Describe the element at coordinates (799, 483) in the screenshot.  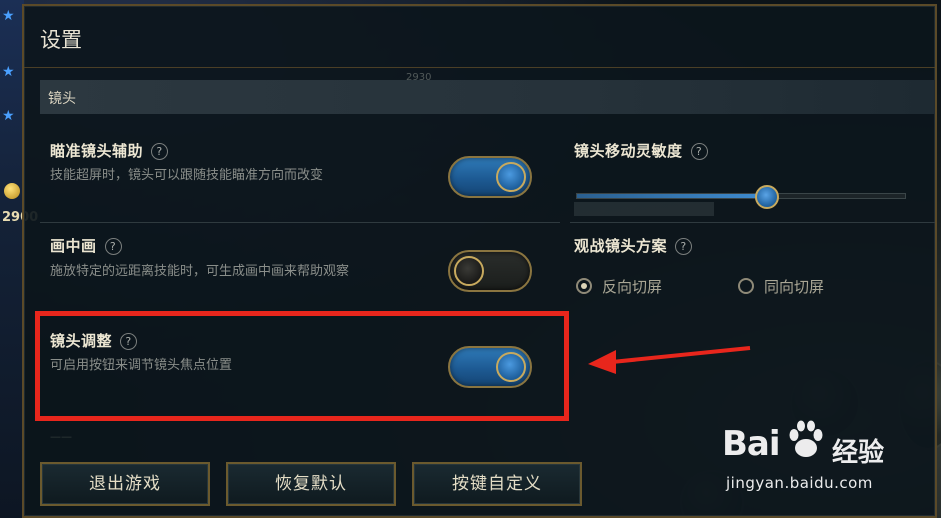
I see `watermark-url: jingyan.baidu.com` at that location.